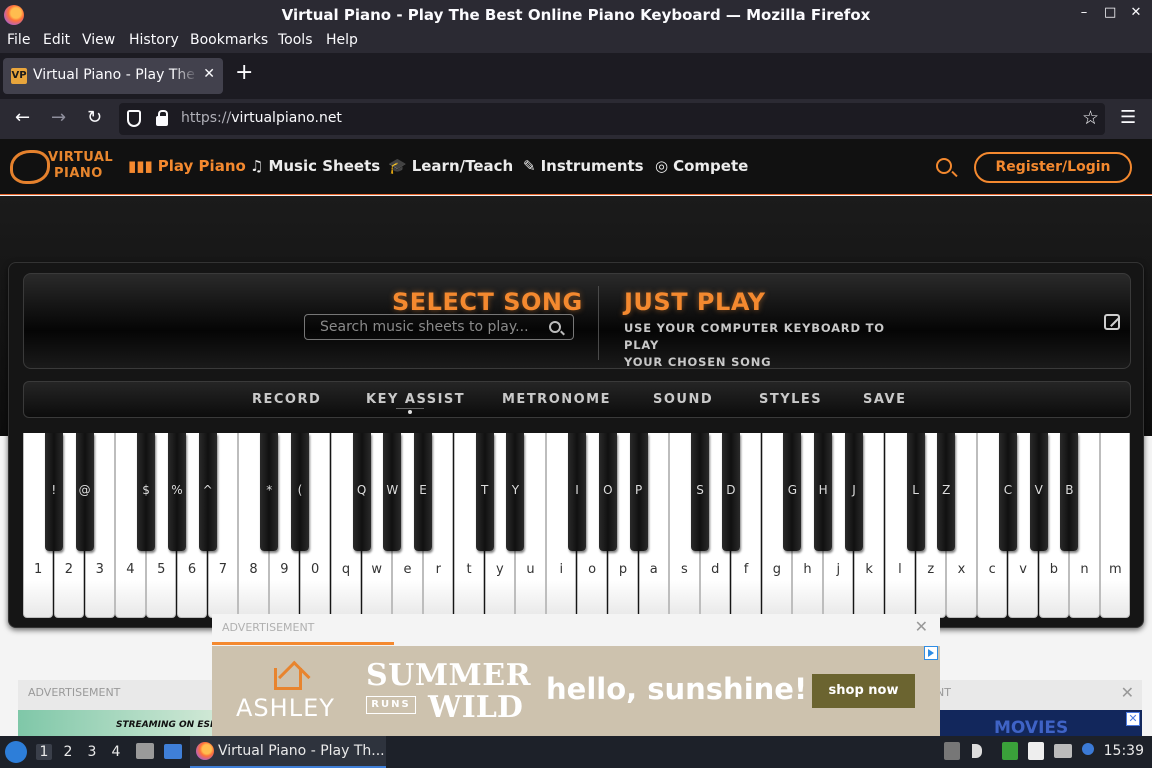 The height and width of the screenshot is (768, 1152). Describe the element at coordinates (134, 118) in the screenshot. I see `tracking-protection-shield-icon` at that location.